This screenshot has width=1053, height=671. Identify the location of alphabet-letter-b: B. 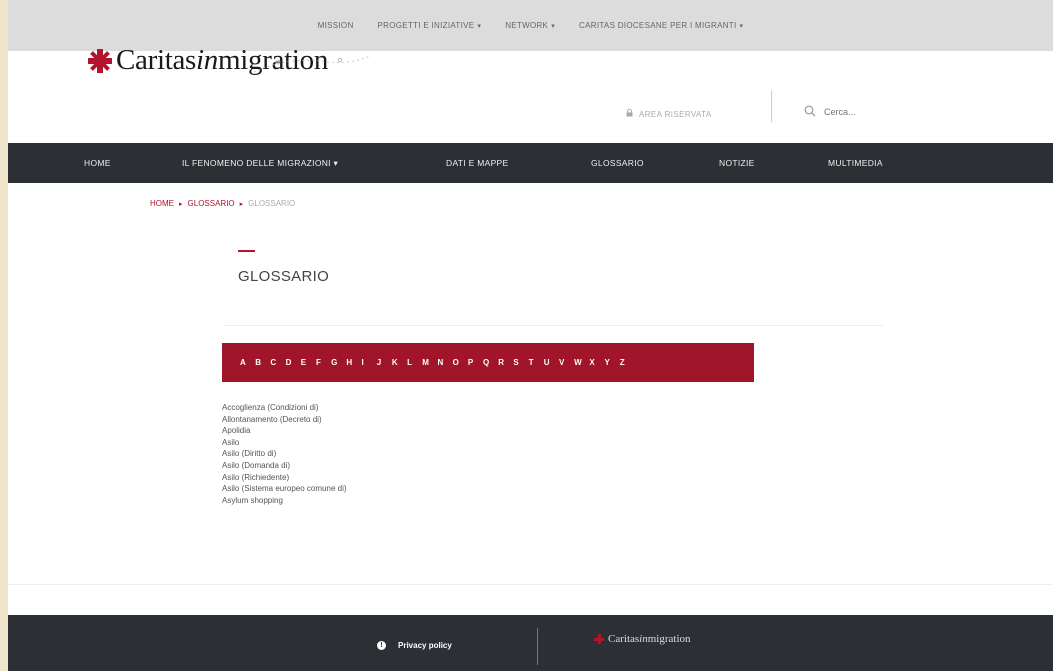
(262, 362).